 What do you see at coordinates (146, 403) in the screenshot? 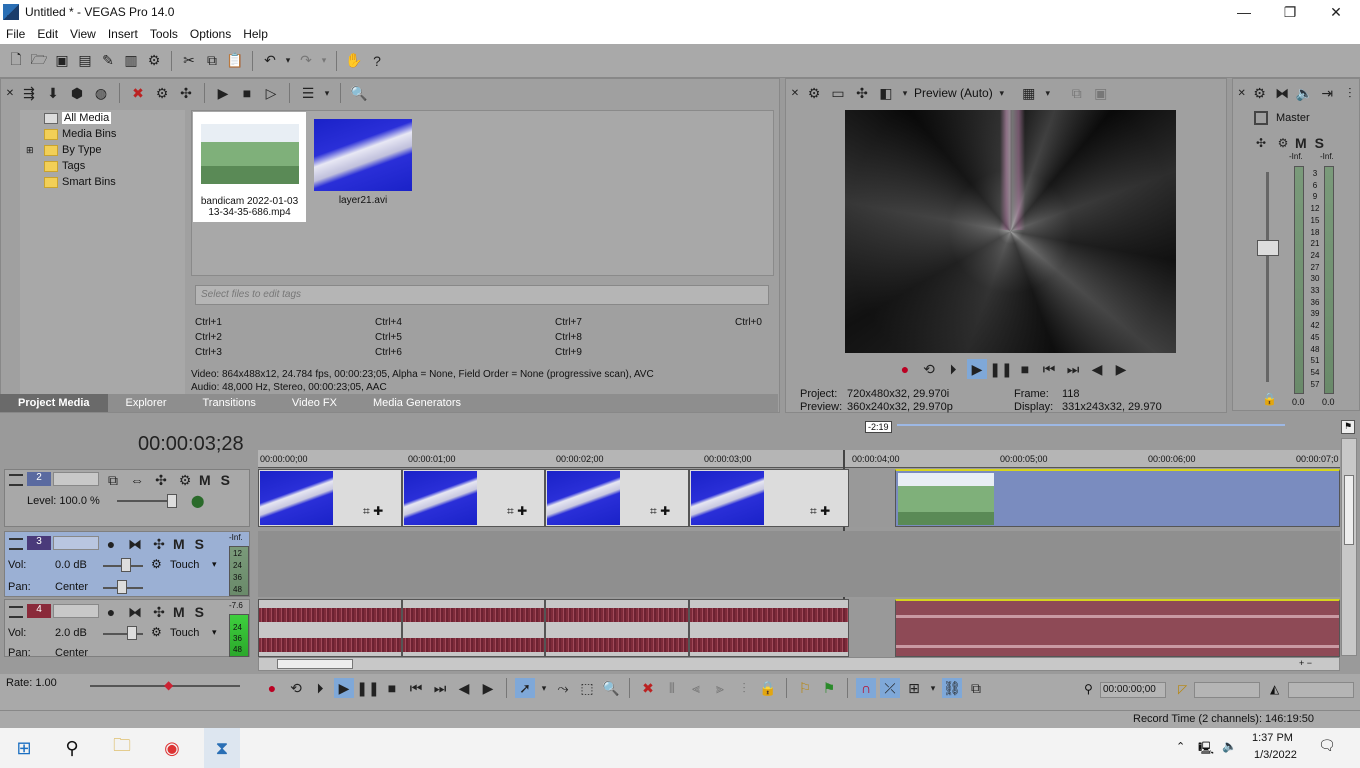
I see `tab-explorer: Explorer` at bounding box center [146, 403].